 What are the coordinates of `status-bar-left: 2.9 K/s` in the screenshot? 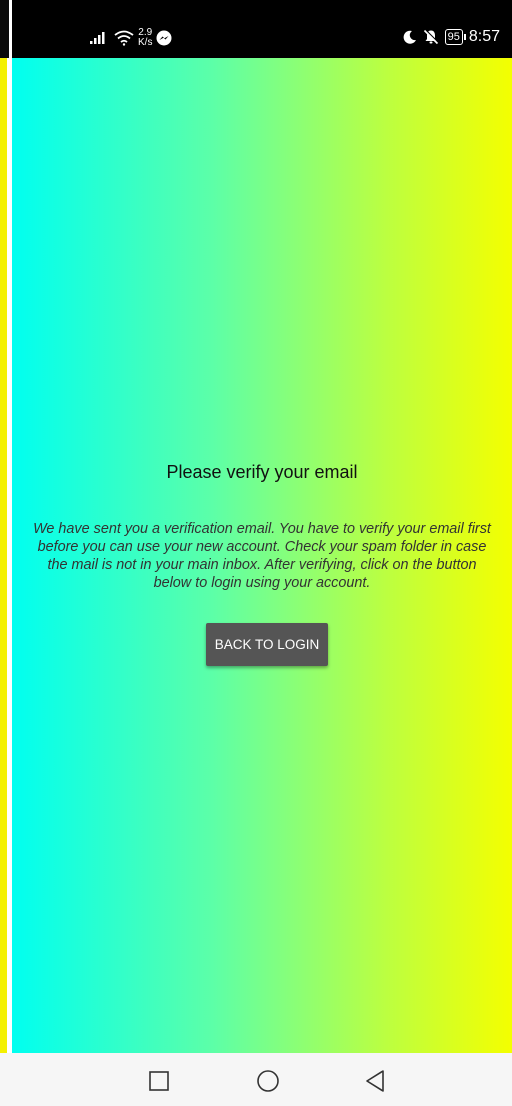 It's located at (131, 38).